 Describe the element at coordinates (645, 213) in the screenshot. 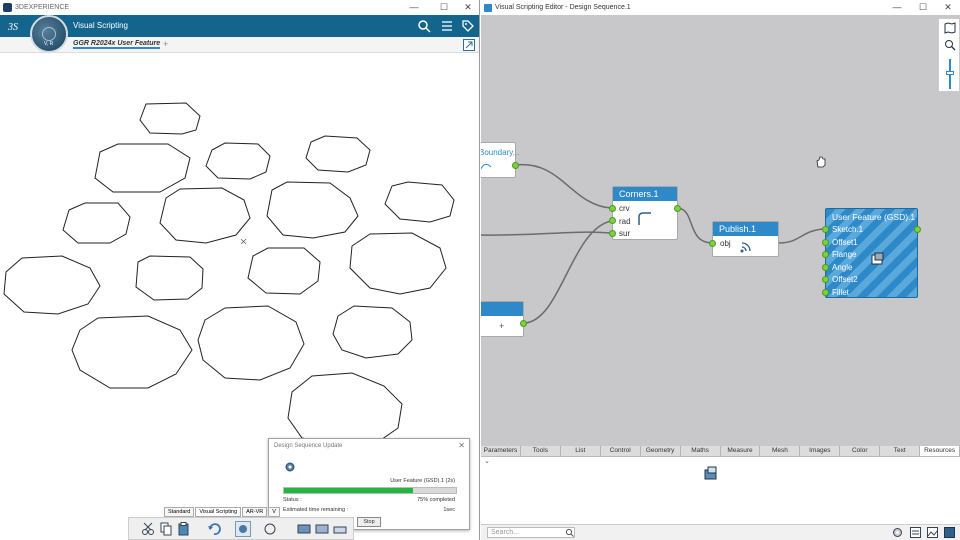

I see `node-corners: Corners.1 crv rad sur` at that location.